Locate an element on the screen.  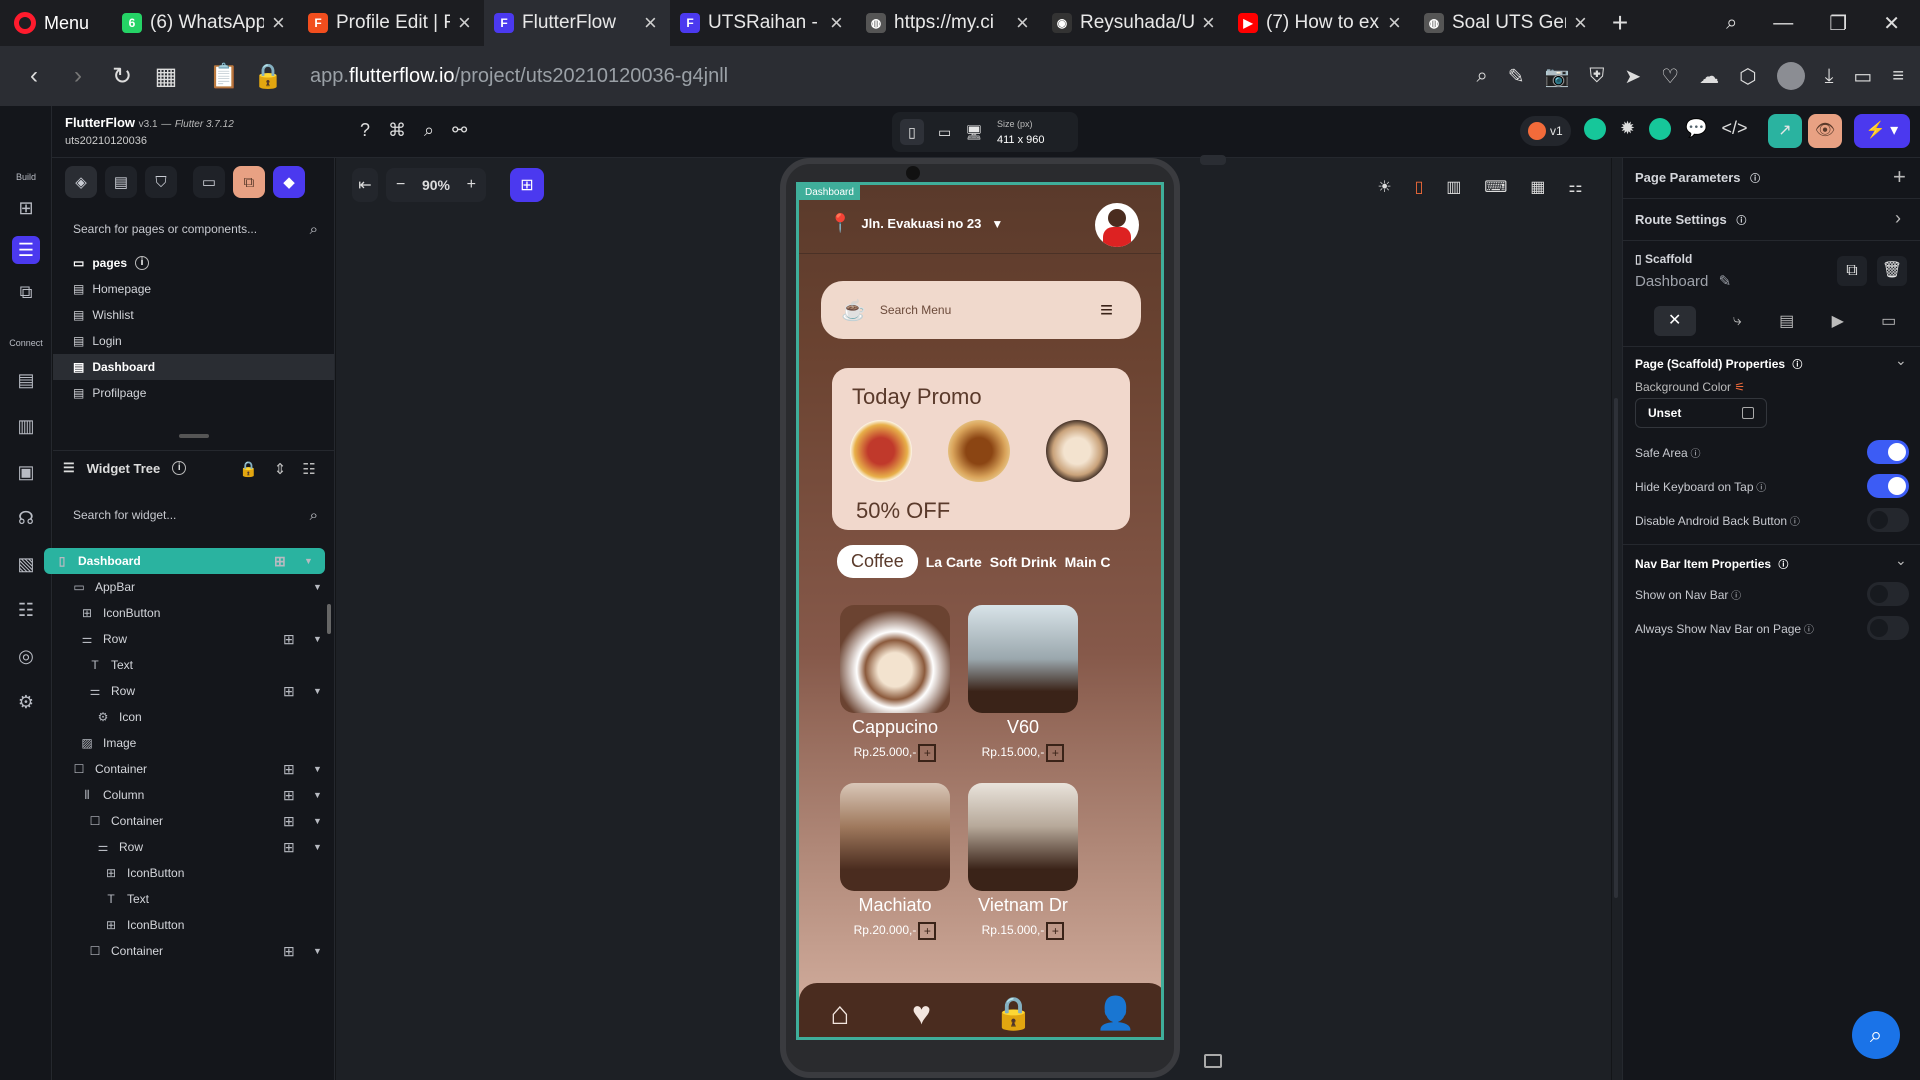
opera-menu-button: Menu is located at coordinates (56, 23).